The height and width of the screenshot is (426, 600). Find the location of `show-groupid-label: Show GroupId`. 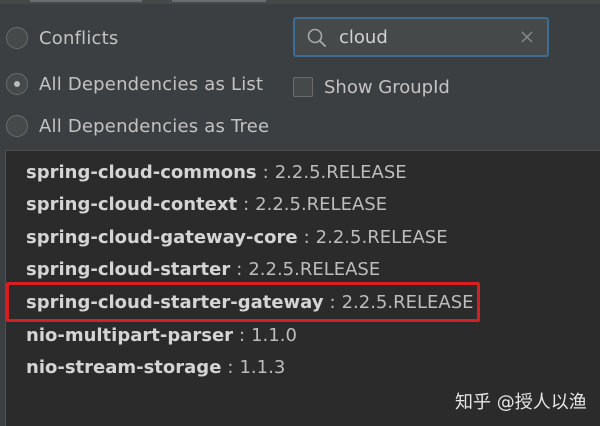

show-groupid-label: Show GroupId is located at coordinates (387, 87).